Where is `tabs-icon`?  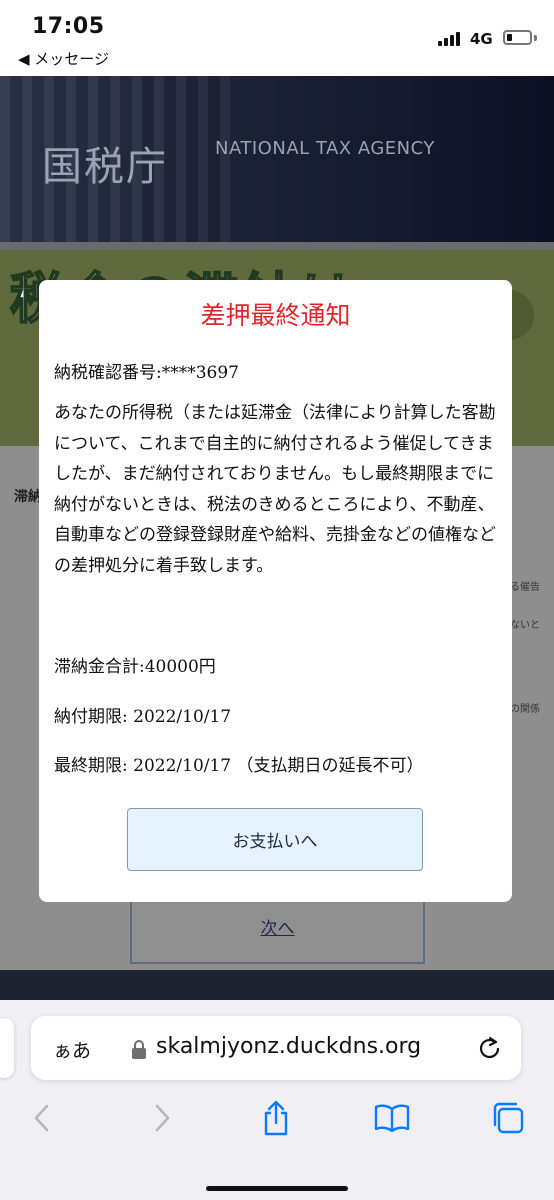
tabs-icon is located at coordinates (508, 1118).